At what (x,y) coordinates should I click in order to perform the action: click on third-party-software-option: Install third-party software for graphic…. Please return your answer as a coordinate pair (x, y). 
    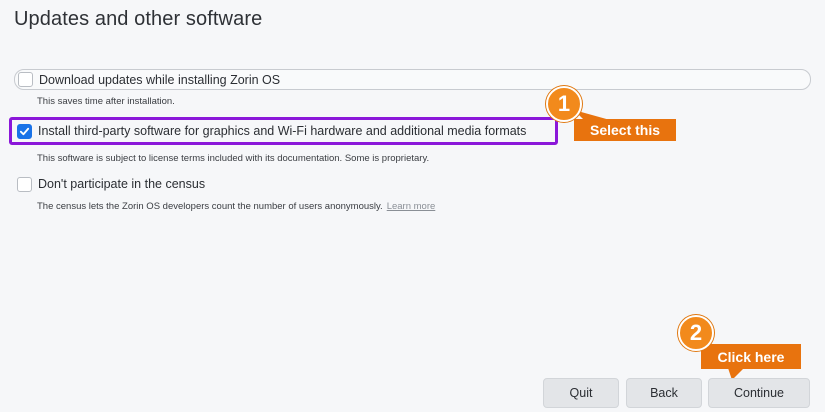
    Looking at the image, I should click on (283, 131).